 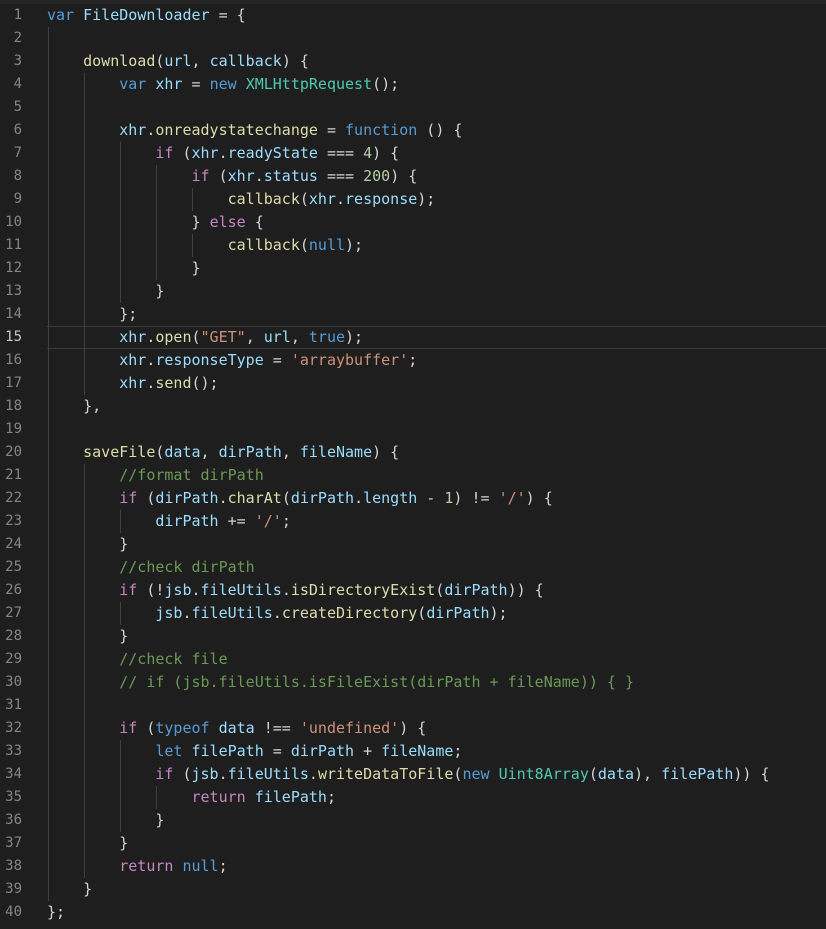 I want to click on code-line: 33 let filePath = dirPath + fileName;, so click(x=413, y=751).